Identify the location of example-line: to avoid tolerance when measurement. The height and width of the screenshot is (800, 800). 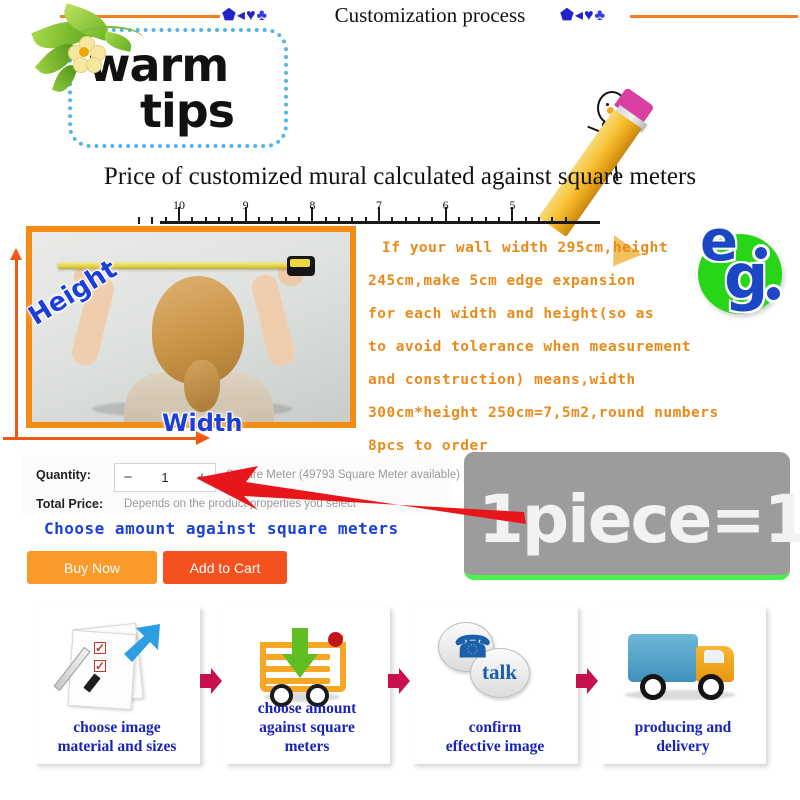
(530, 347).